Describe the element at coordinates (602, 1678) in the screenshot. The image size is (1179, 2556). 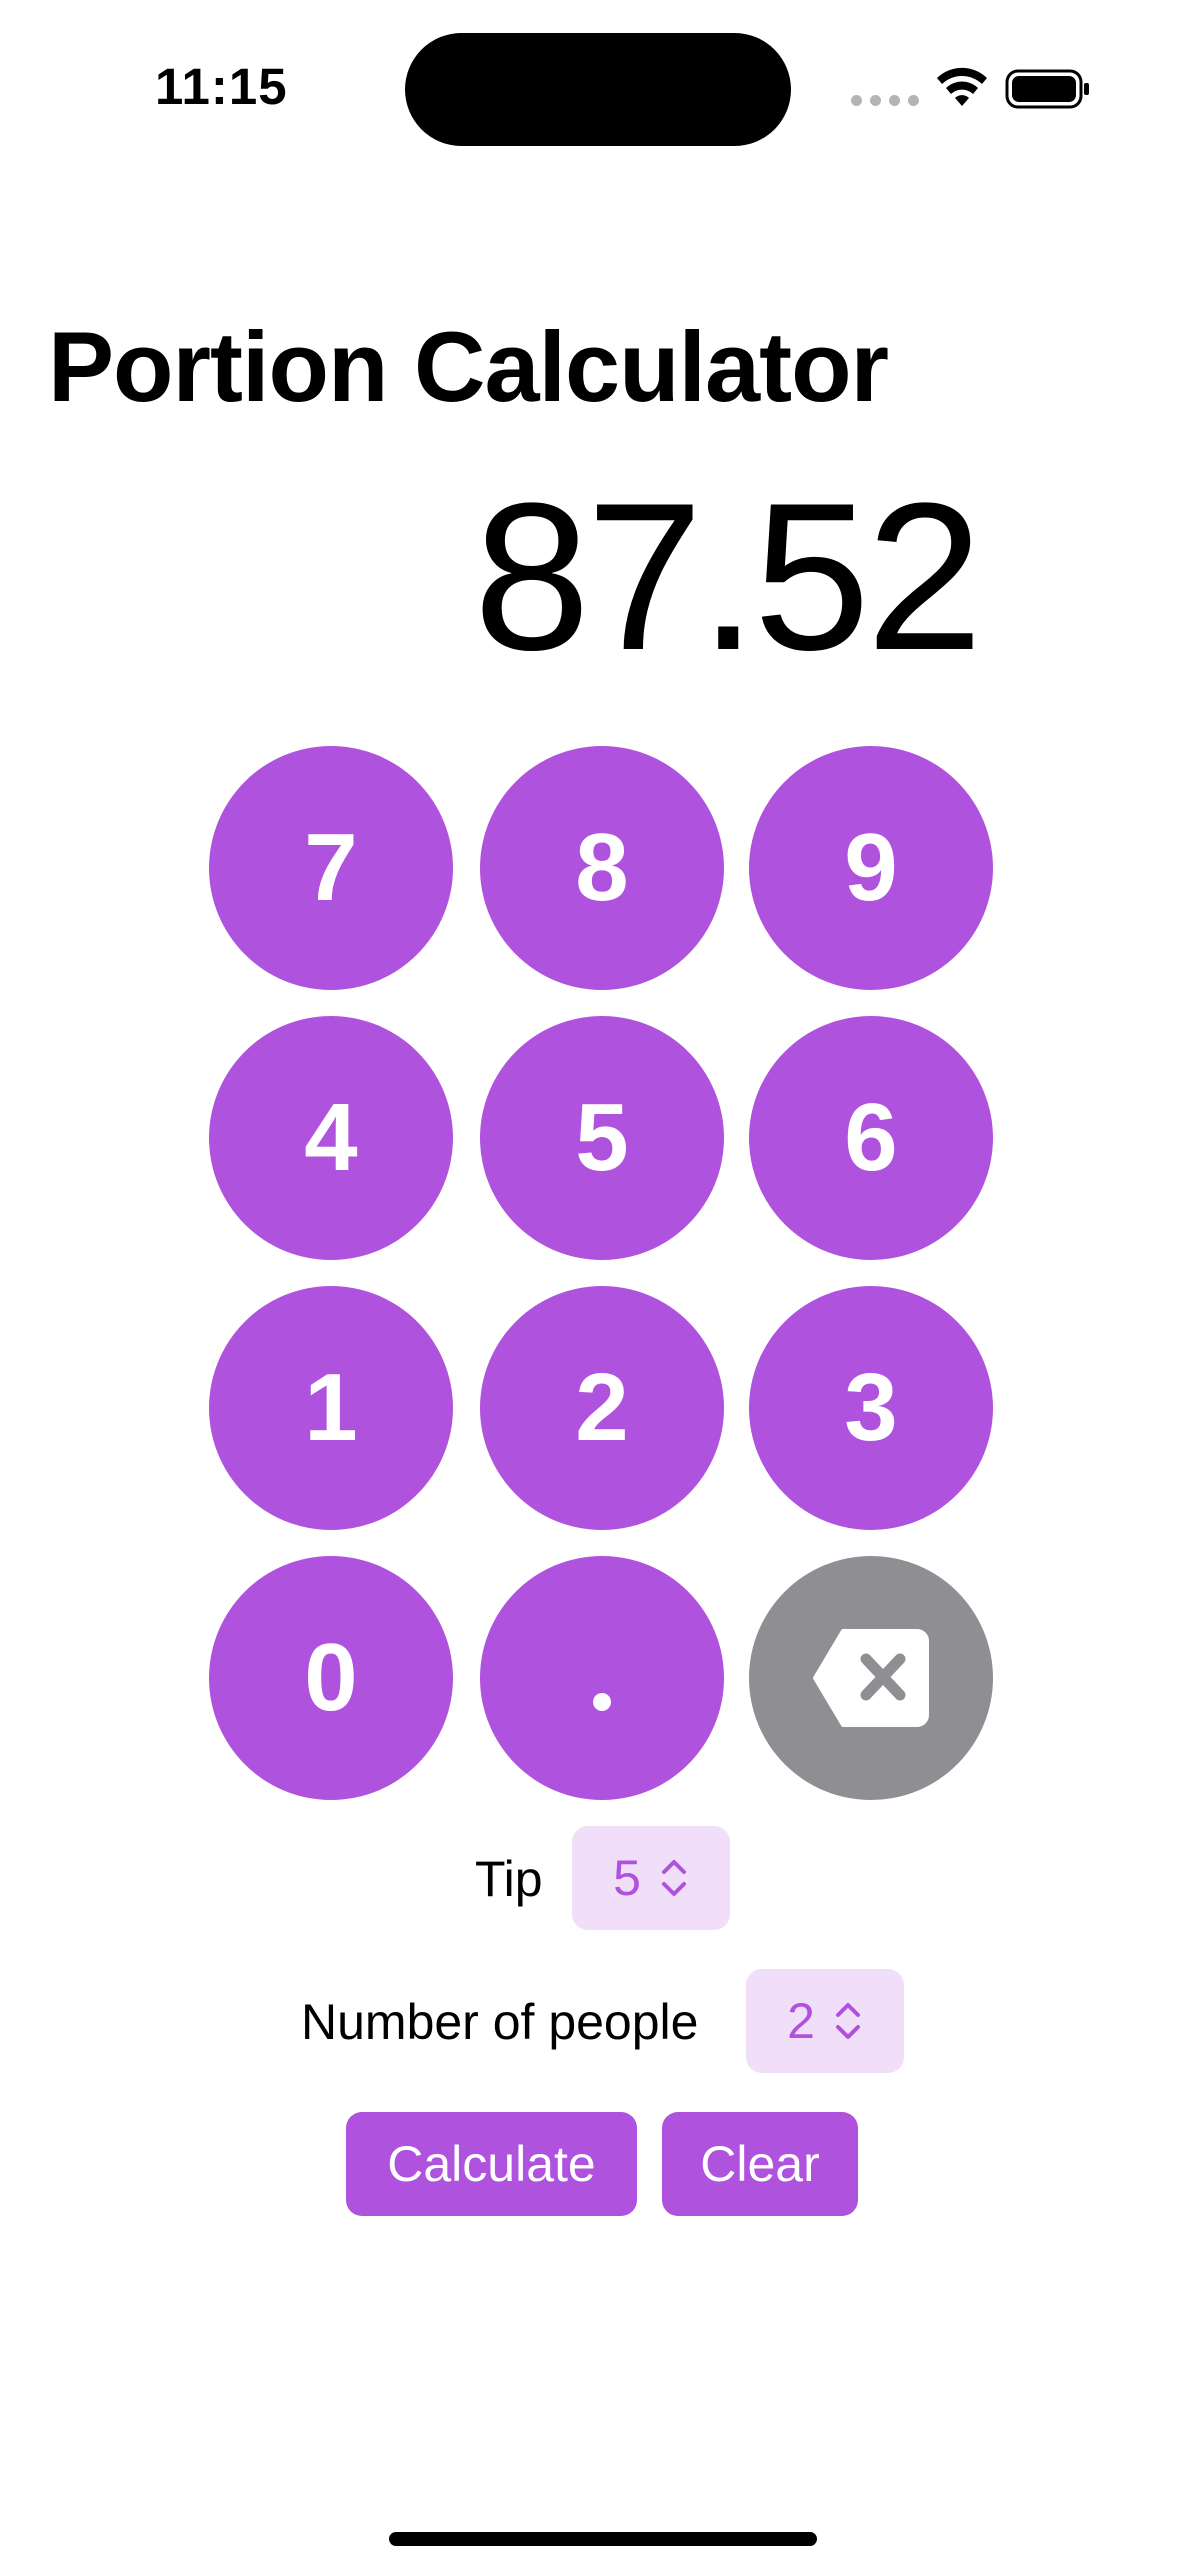
I see `key-decimal` at that location.